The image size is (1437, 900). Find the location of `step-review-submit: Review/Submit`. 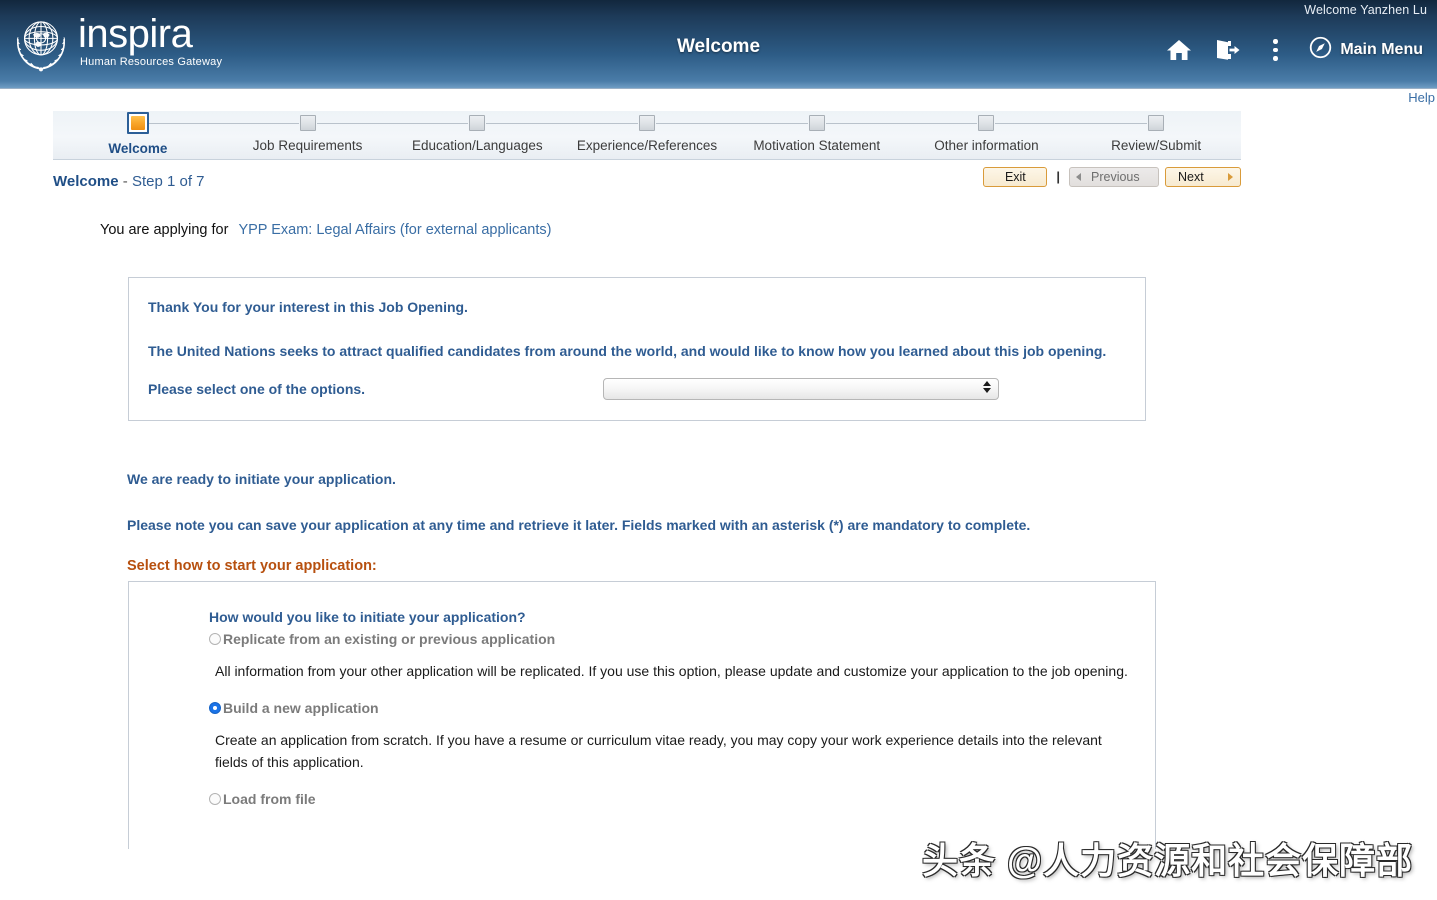

step-review-submit: Review/Submit is located at coordinates (1156, 135).